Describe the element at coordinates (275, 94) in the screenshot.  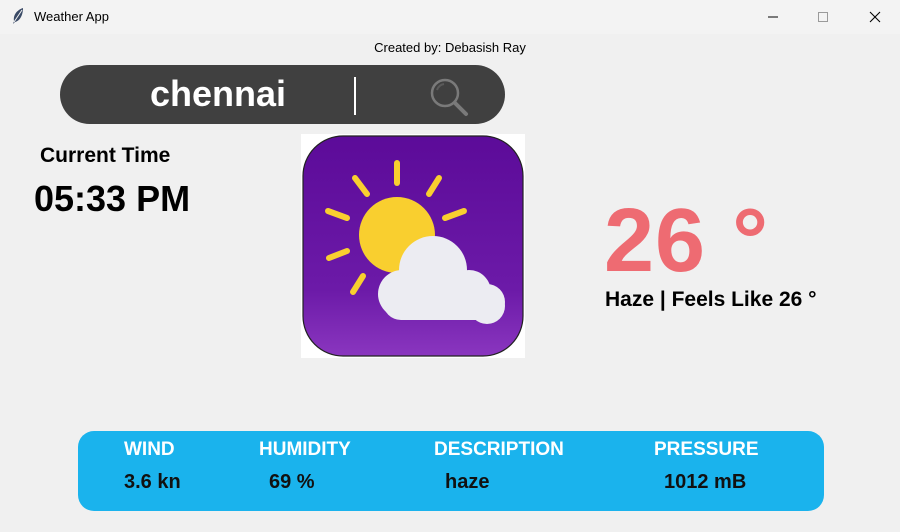
I see `city-search-input` at that location.